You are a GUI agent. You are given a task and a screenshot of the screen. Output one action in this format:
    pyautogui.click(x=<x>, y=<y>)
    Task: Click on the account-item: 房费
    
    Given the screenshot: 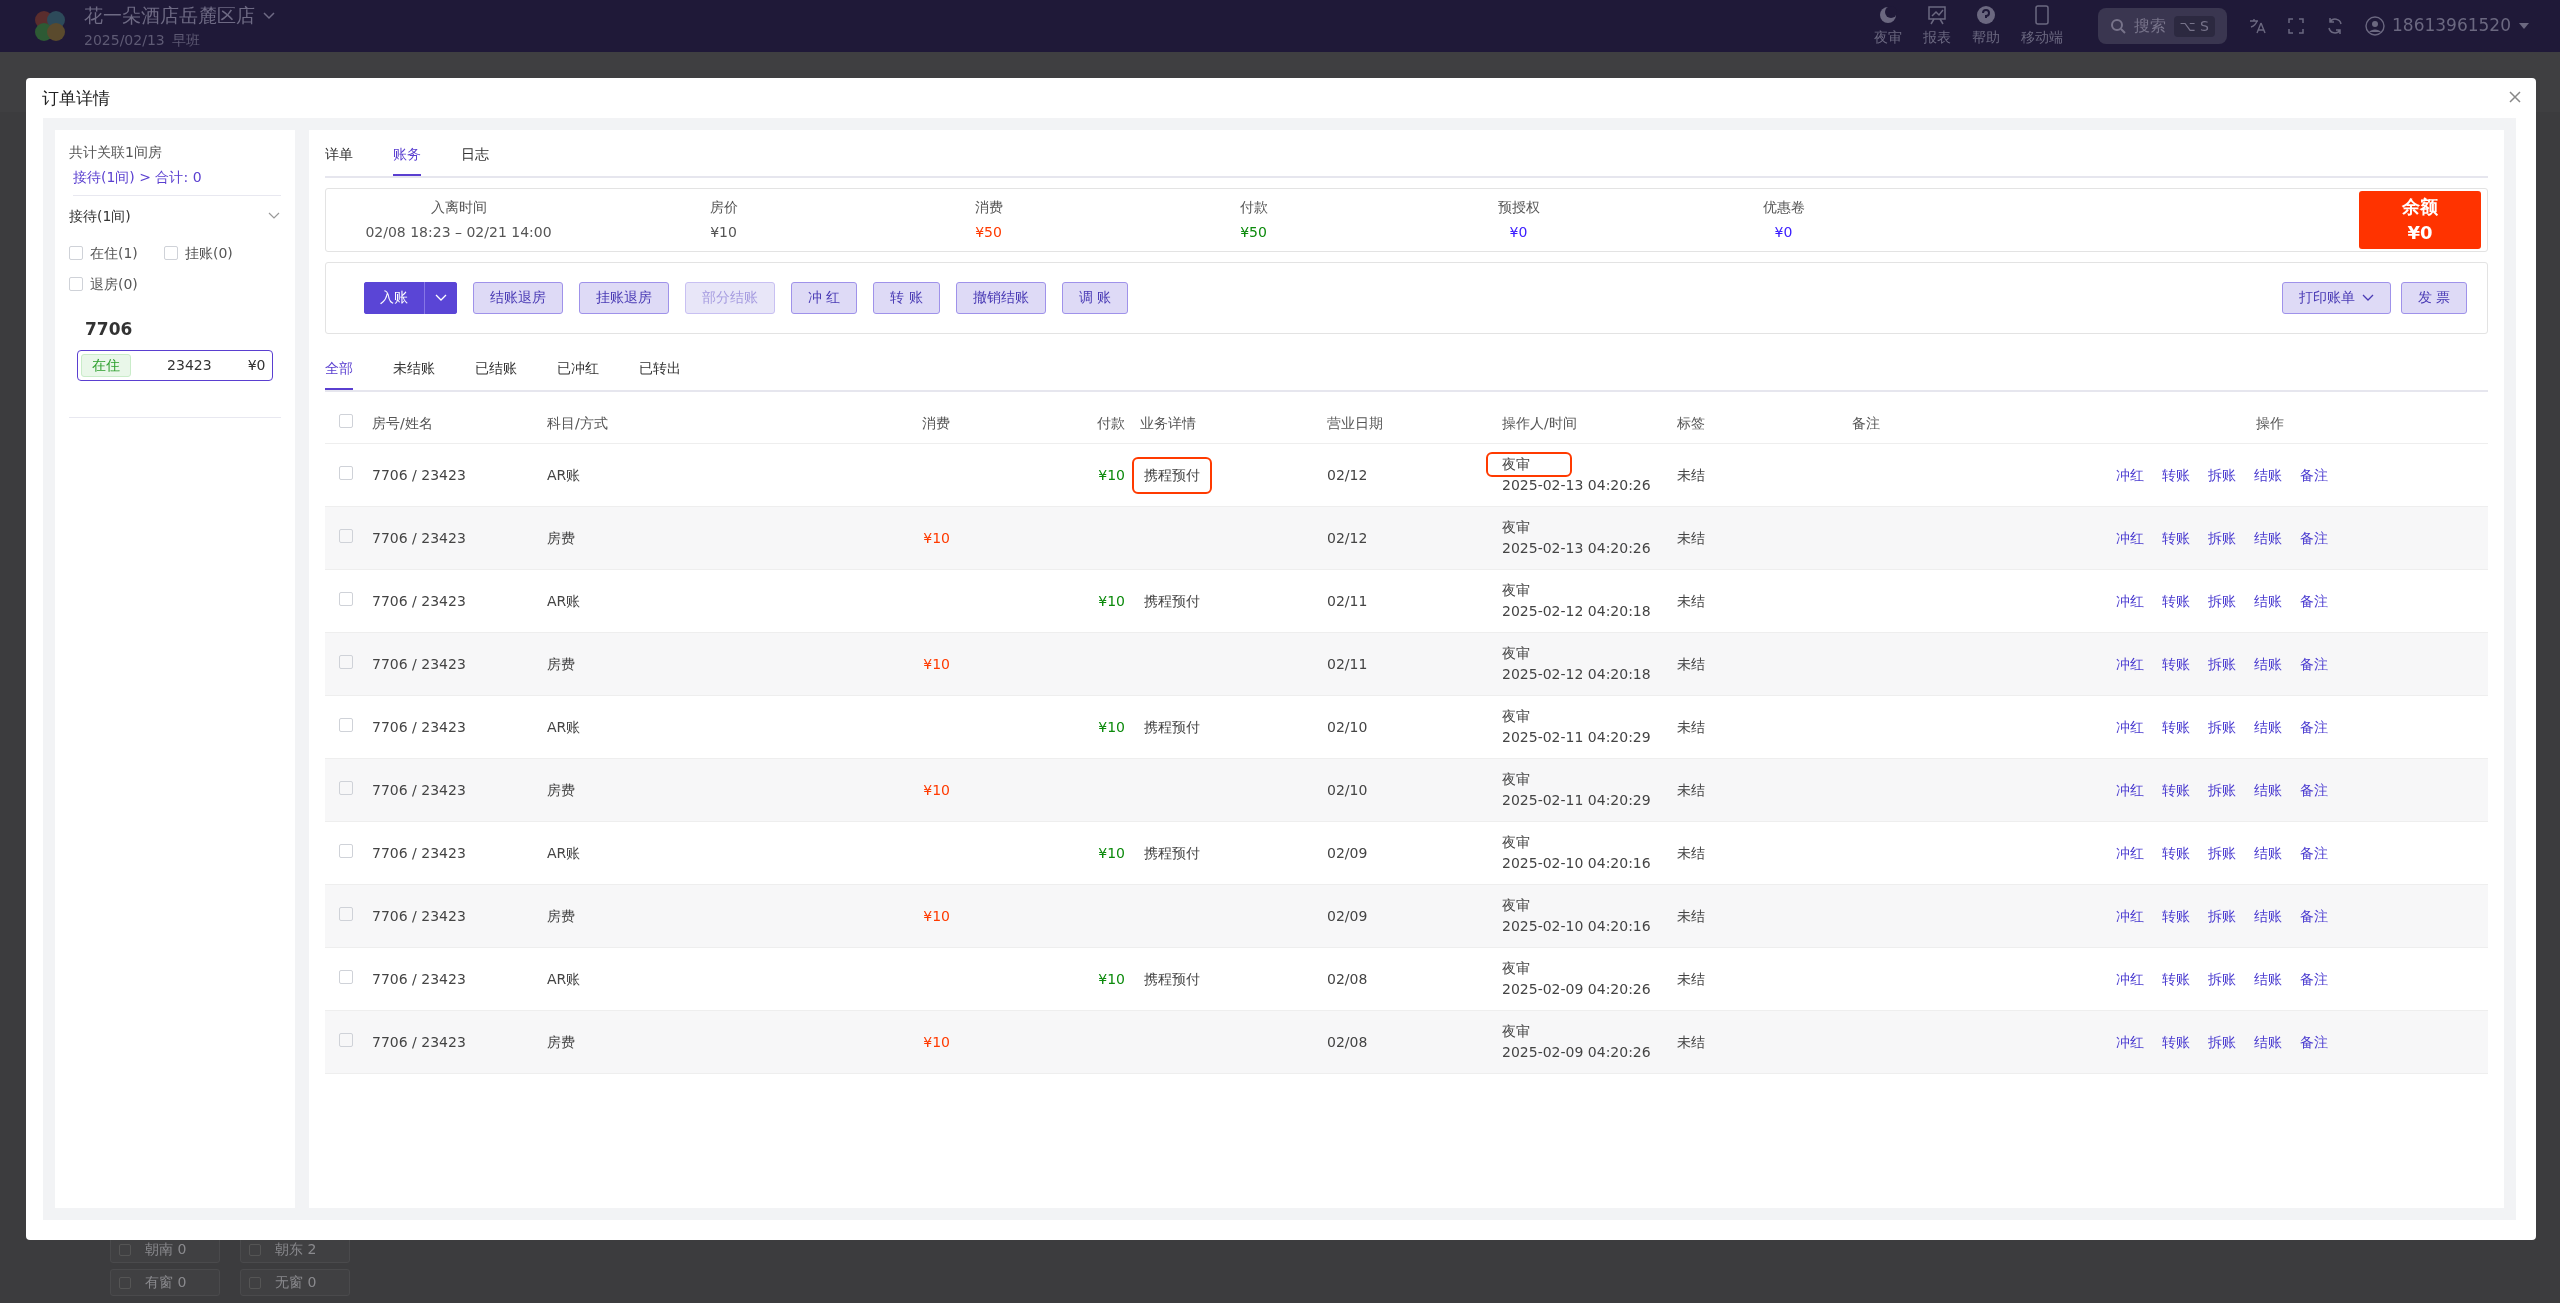 What is the action you would take?
    pyautogui.click(x=561, y=1041)
    